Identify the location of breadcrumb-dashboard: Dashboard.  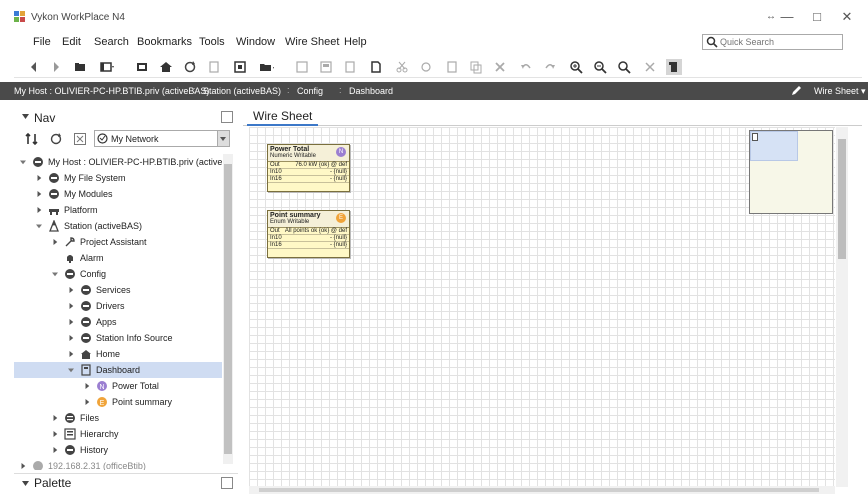
(371, 91).